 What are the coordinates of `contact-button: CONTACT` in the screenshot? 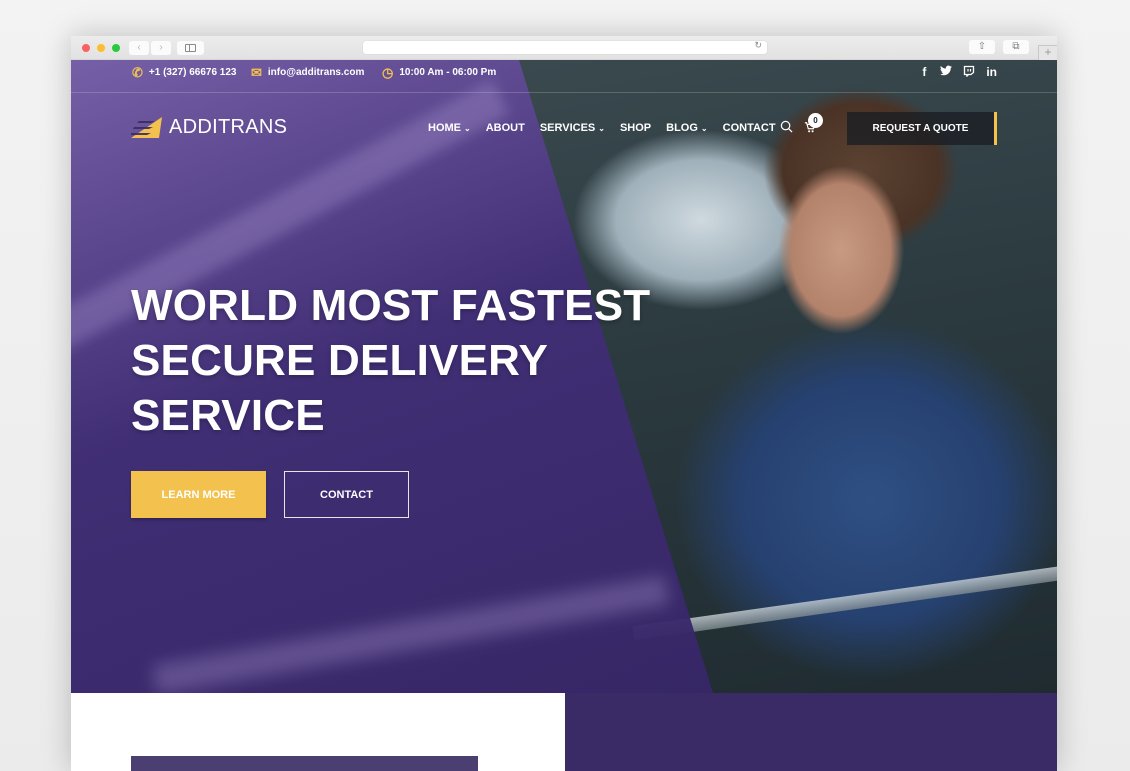 It's located at (346, 494).